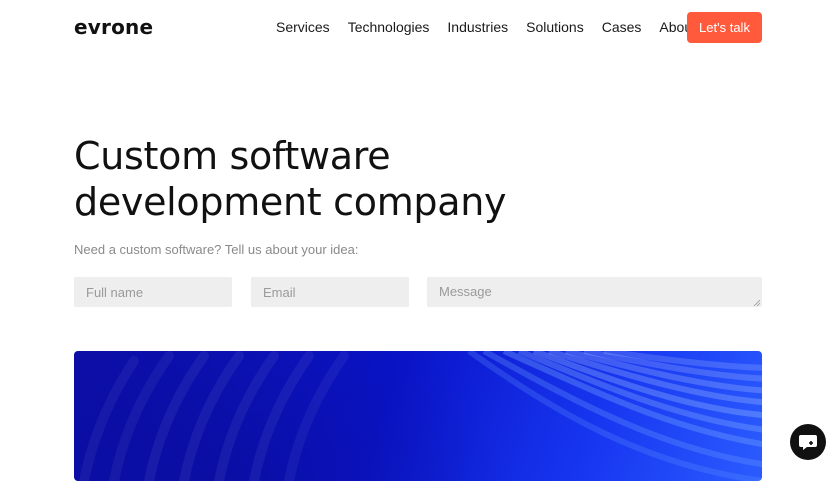 The image size is (835, 481). Describe the element at coordinates (334, 179) in the screenshot. I see `page-title: Custom software development company` at that location.